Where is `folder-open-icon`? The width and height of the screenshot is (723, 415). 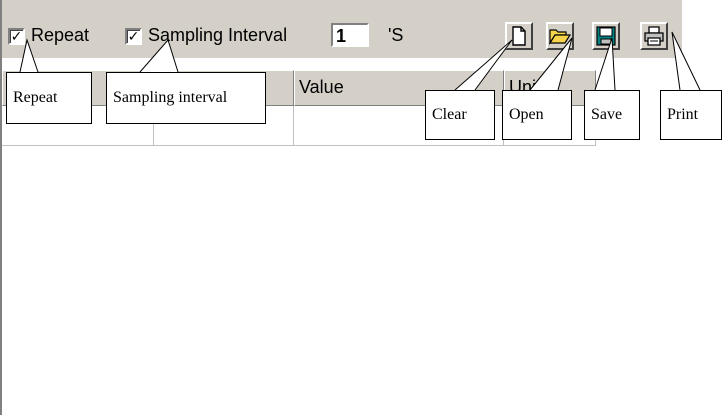 folder-open-icon is located at coordinates (560, 37).